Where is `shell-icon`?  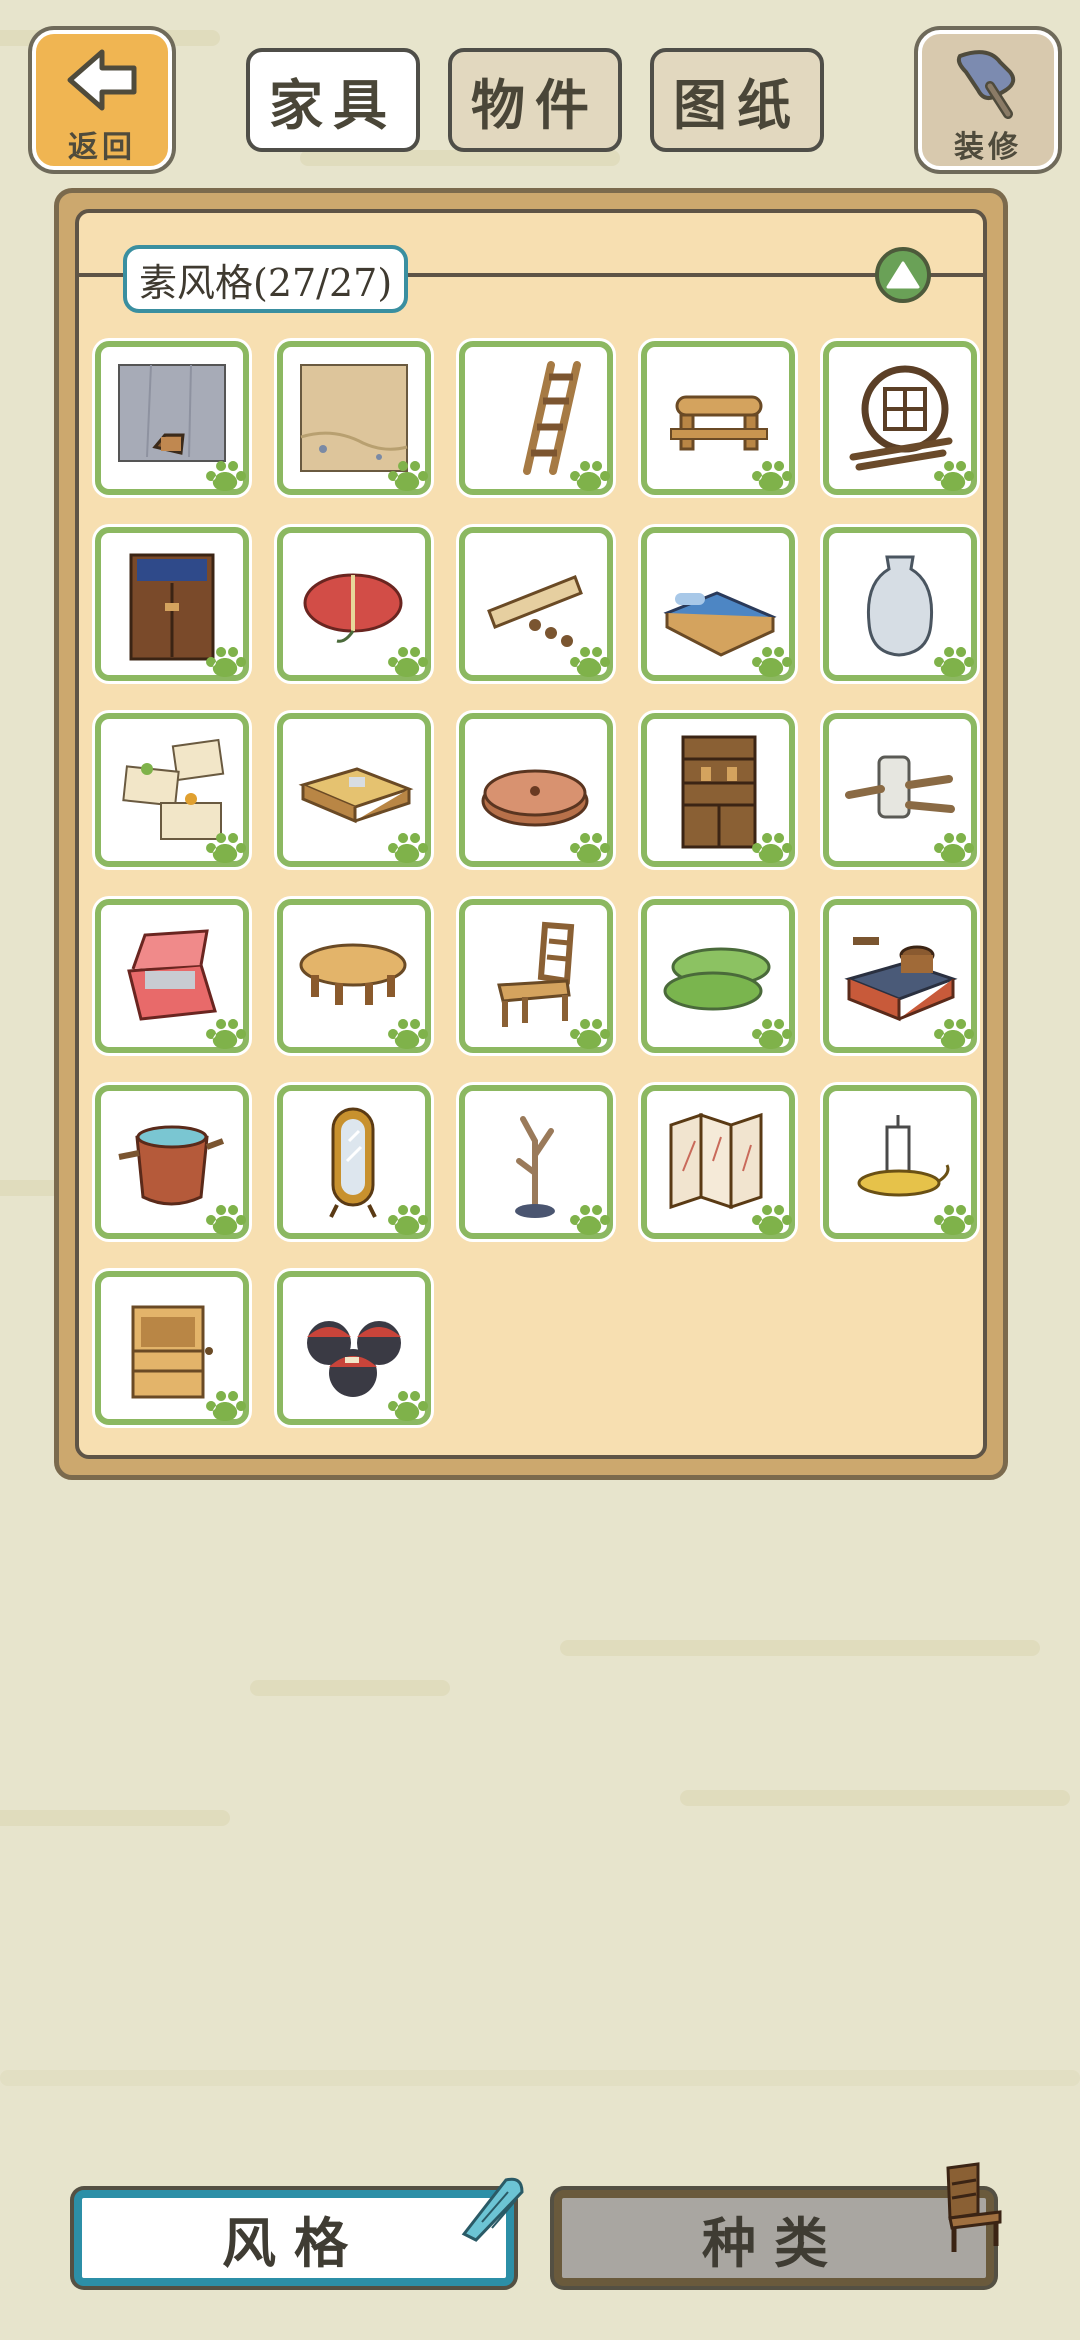 shell-icon is located at coordinates (492, 2209).